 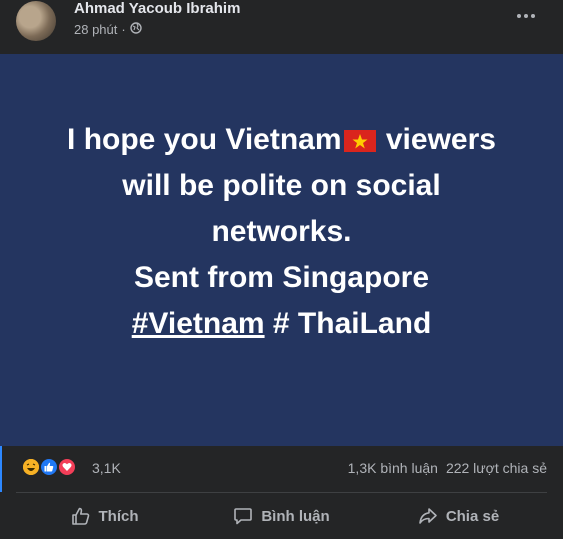 I want to click on share-icon, so click(x=428, y=516).